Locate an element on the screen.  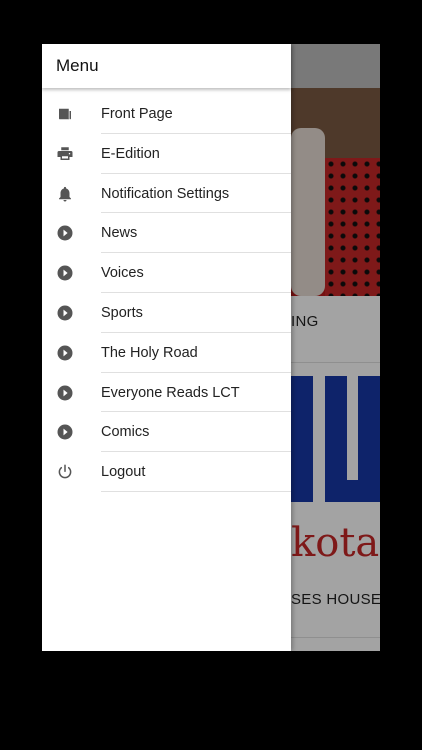
menu-item-news: News is located at coordinates (166, 233).